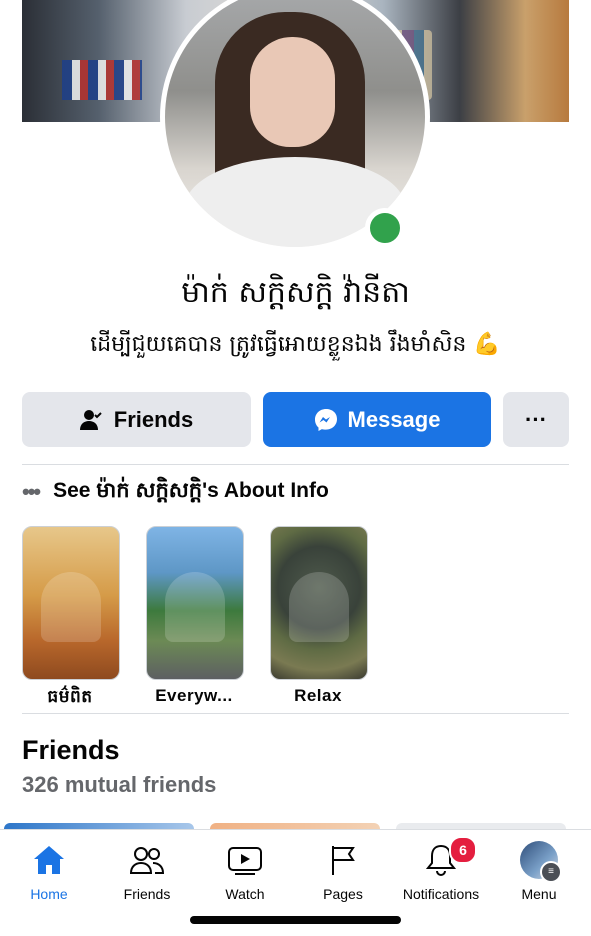  What do you see at coordinates (343, 894) in the screenshot?
I see `tab-label: Pages` at bounding box center [343, 894].